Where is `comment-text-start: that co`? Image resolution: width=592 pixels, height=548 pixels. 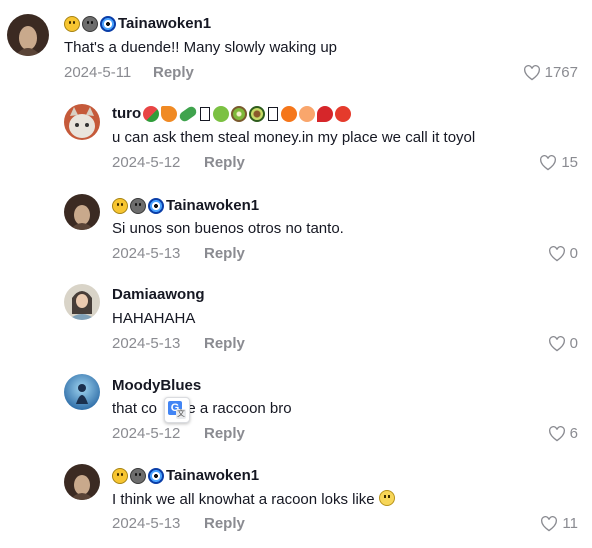 comment-text-start: that co is located at coordinates (135, 408).